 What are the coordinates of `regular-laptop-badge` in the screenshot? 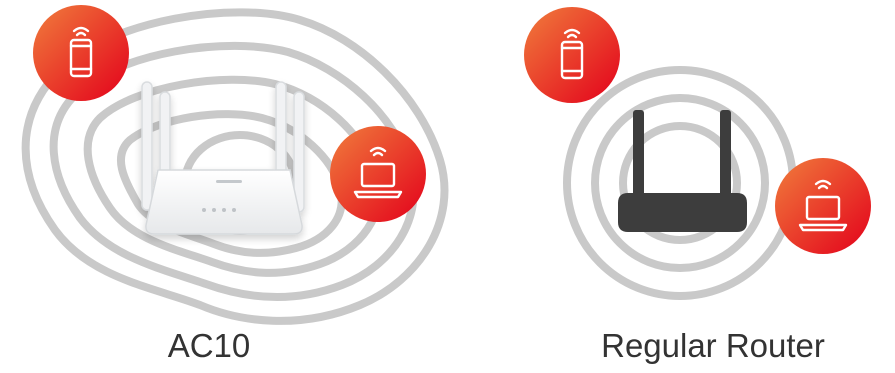 It's located at (823, 206).